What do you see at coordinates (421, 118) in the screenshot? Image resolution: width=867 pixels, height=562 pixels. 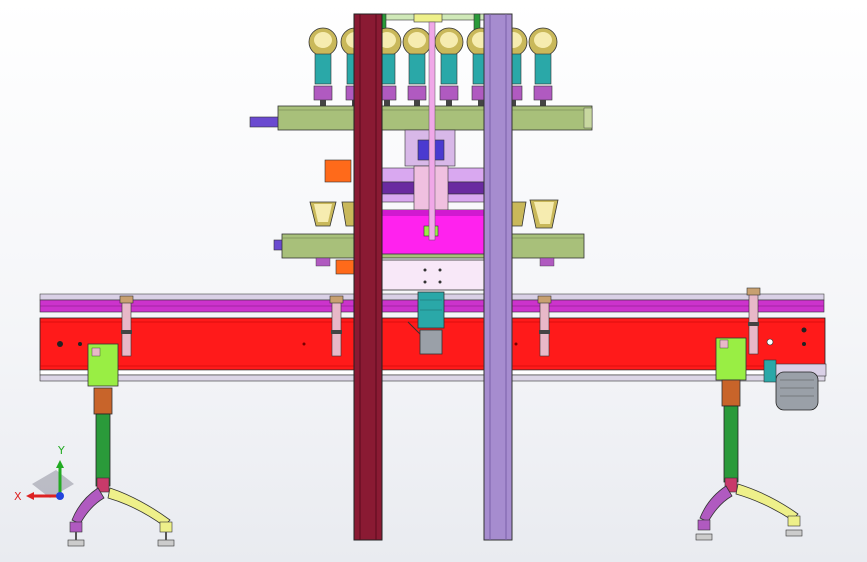 I see `upper-bracket-bar` at bounding box center [421, 118].